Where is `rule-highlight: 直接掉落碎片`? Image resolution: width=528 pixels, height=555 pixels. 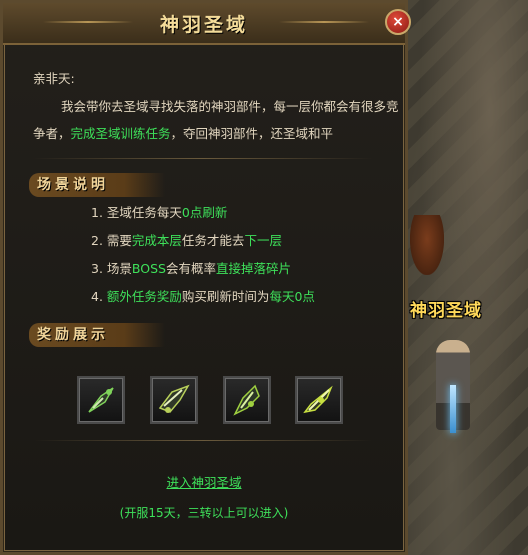
rule-highlight: 直接掉落碎片 is located at coordinates (254, 268).